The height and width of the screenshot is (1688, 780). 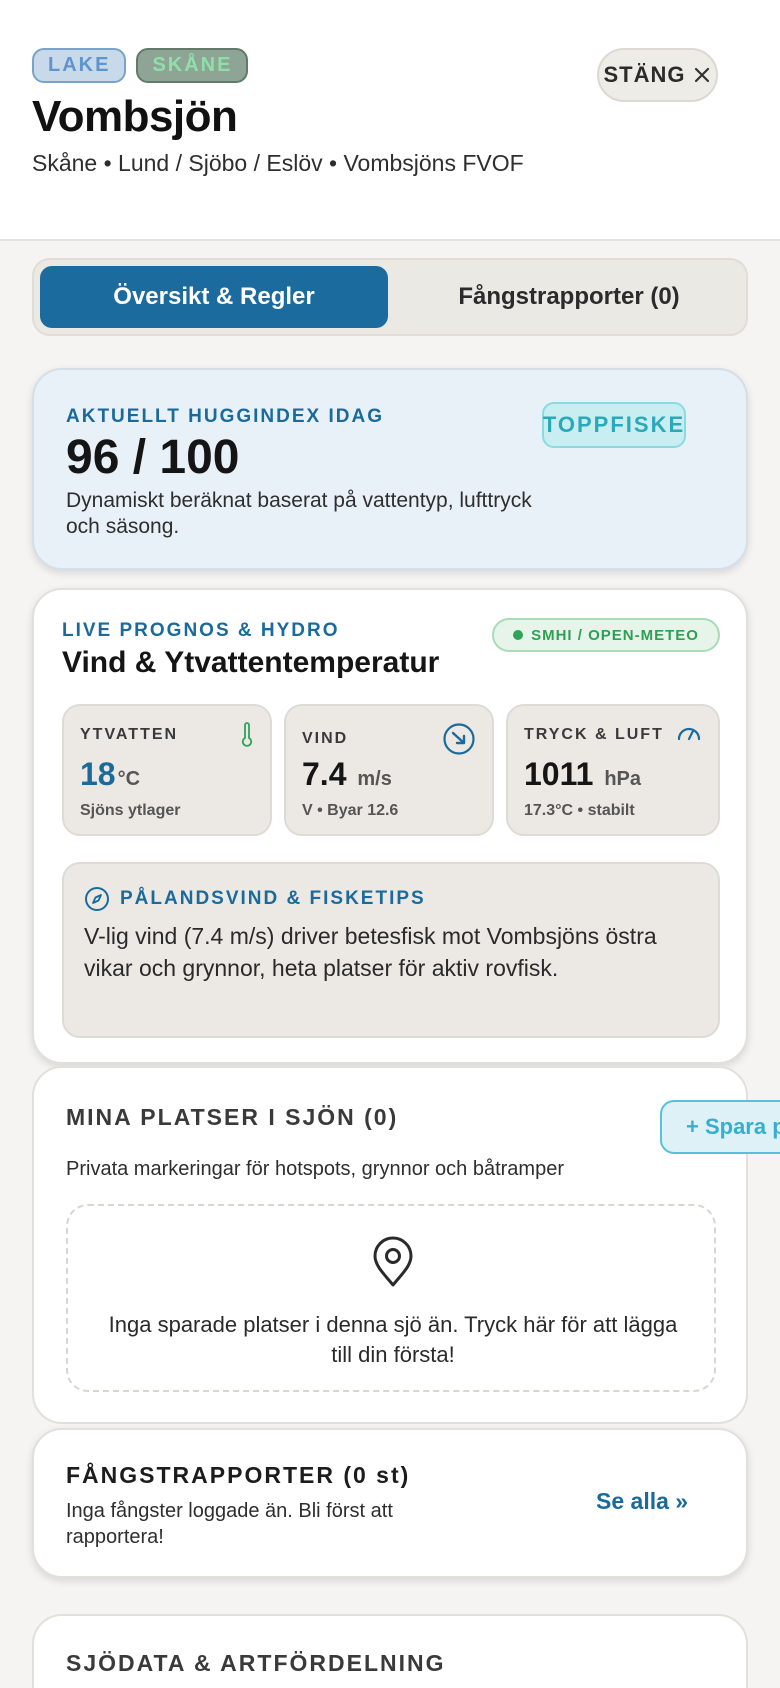 I want to click on source-badge: SMHI / OPEN-METEO, so click(x=606, y=635).